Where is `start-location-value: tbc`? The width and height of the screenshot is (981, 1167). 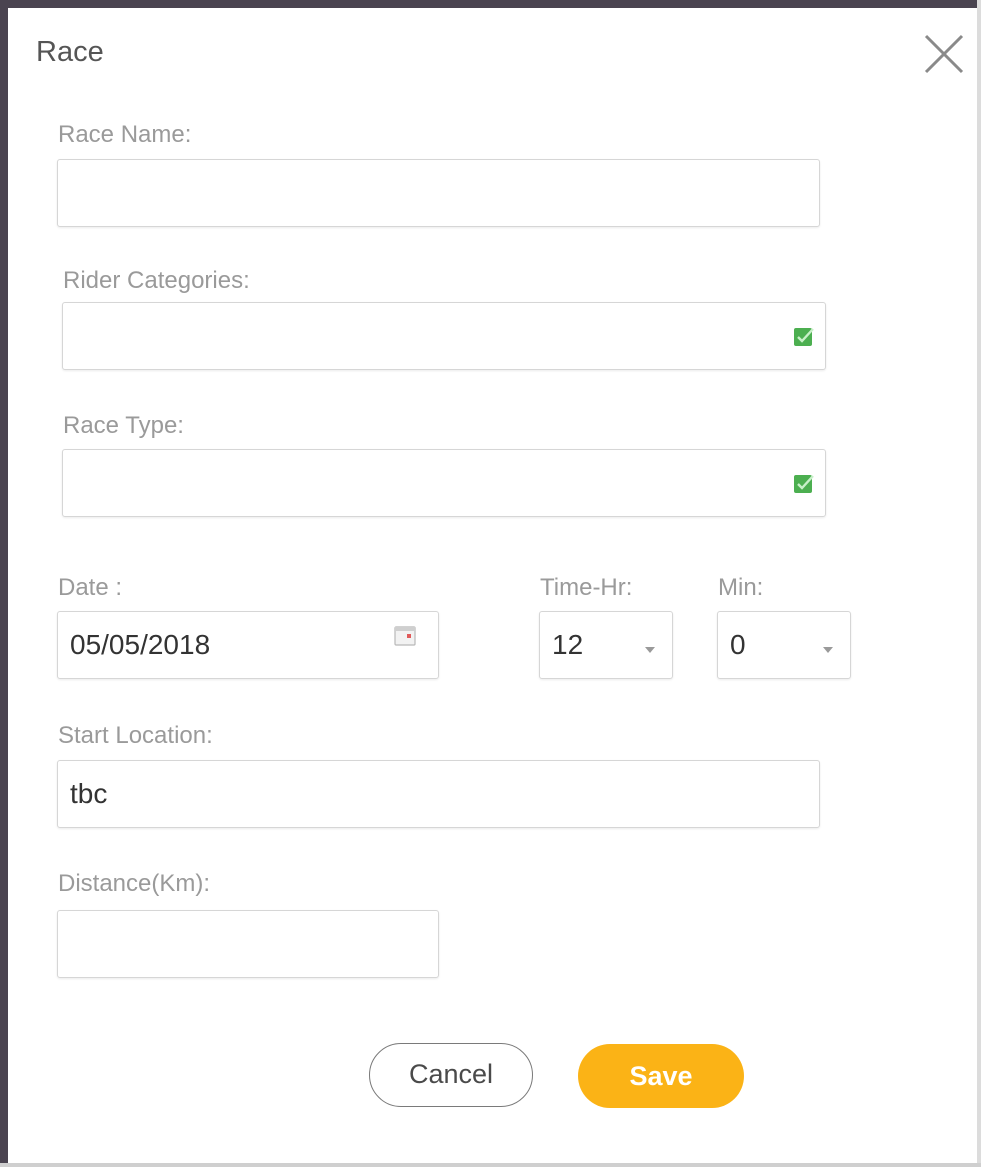 start-location-value: tbc is located at coordinates (89, 793).